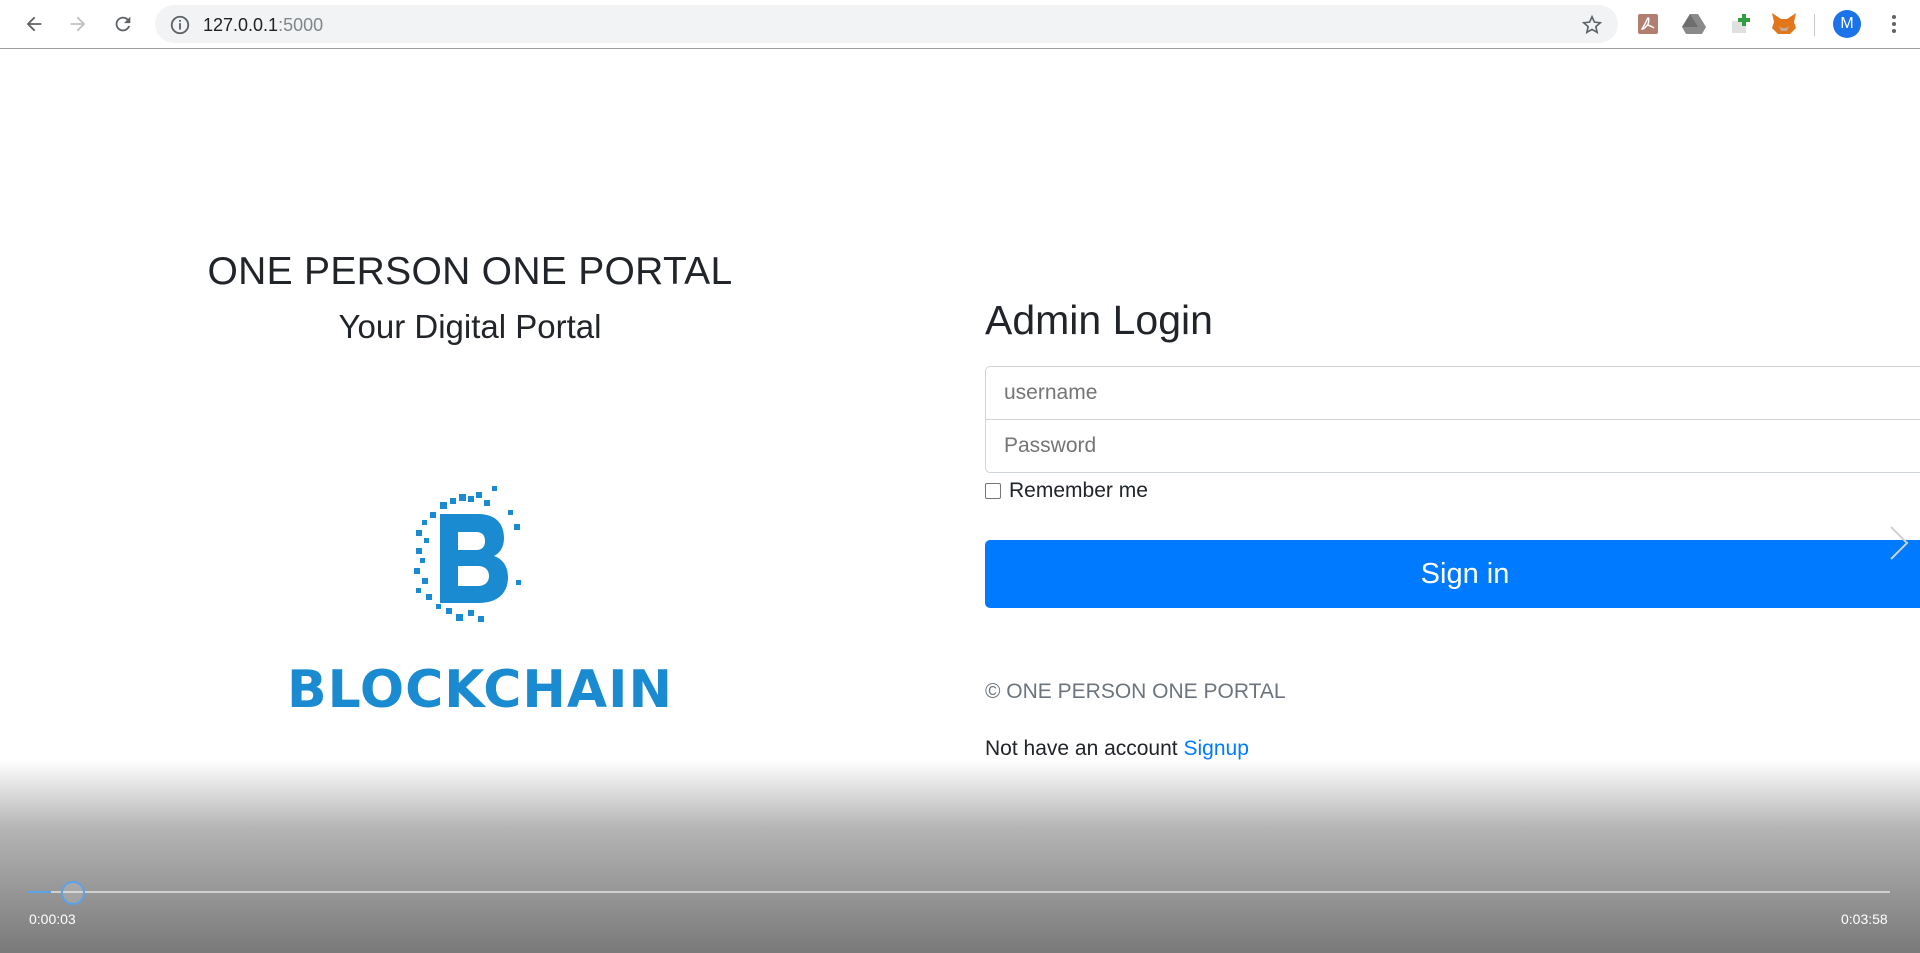  I want to click on pdf-extension-icon, so click(1648, 24).